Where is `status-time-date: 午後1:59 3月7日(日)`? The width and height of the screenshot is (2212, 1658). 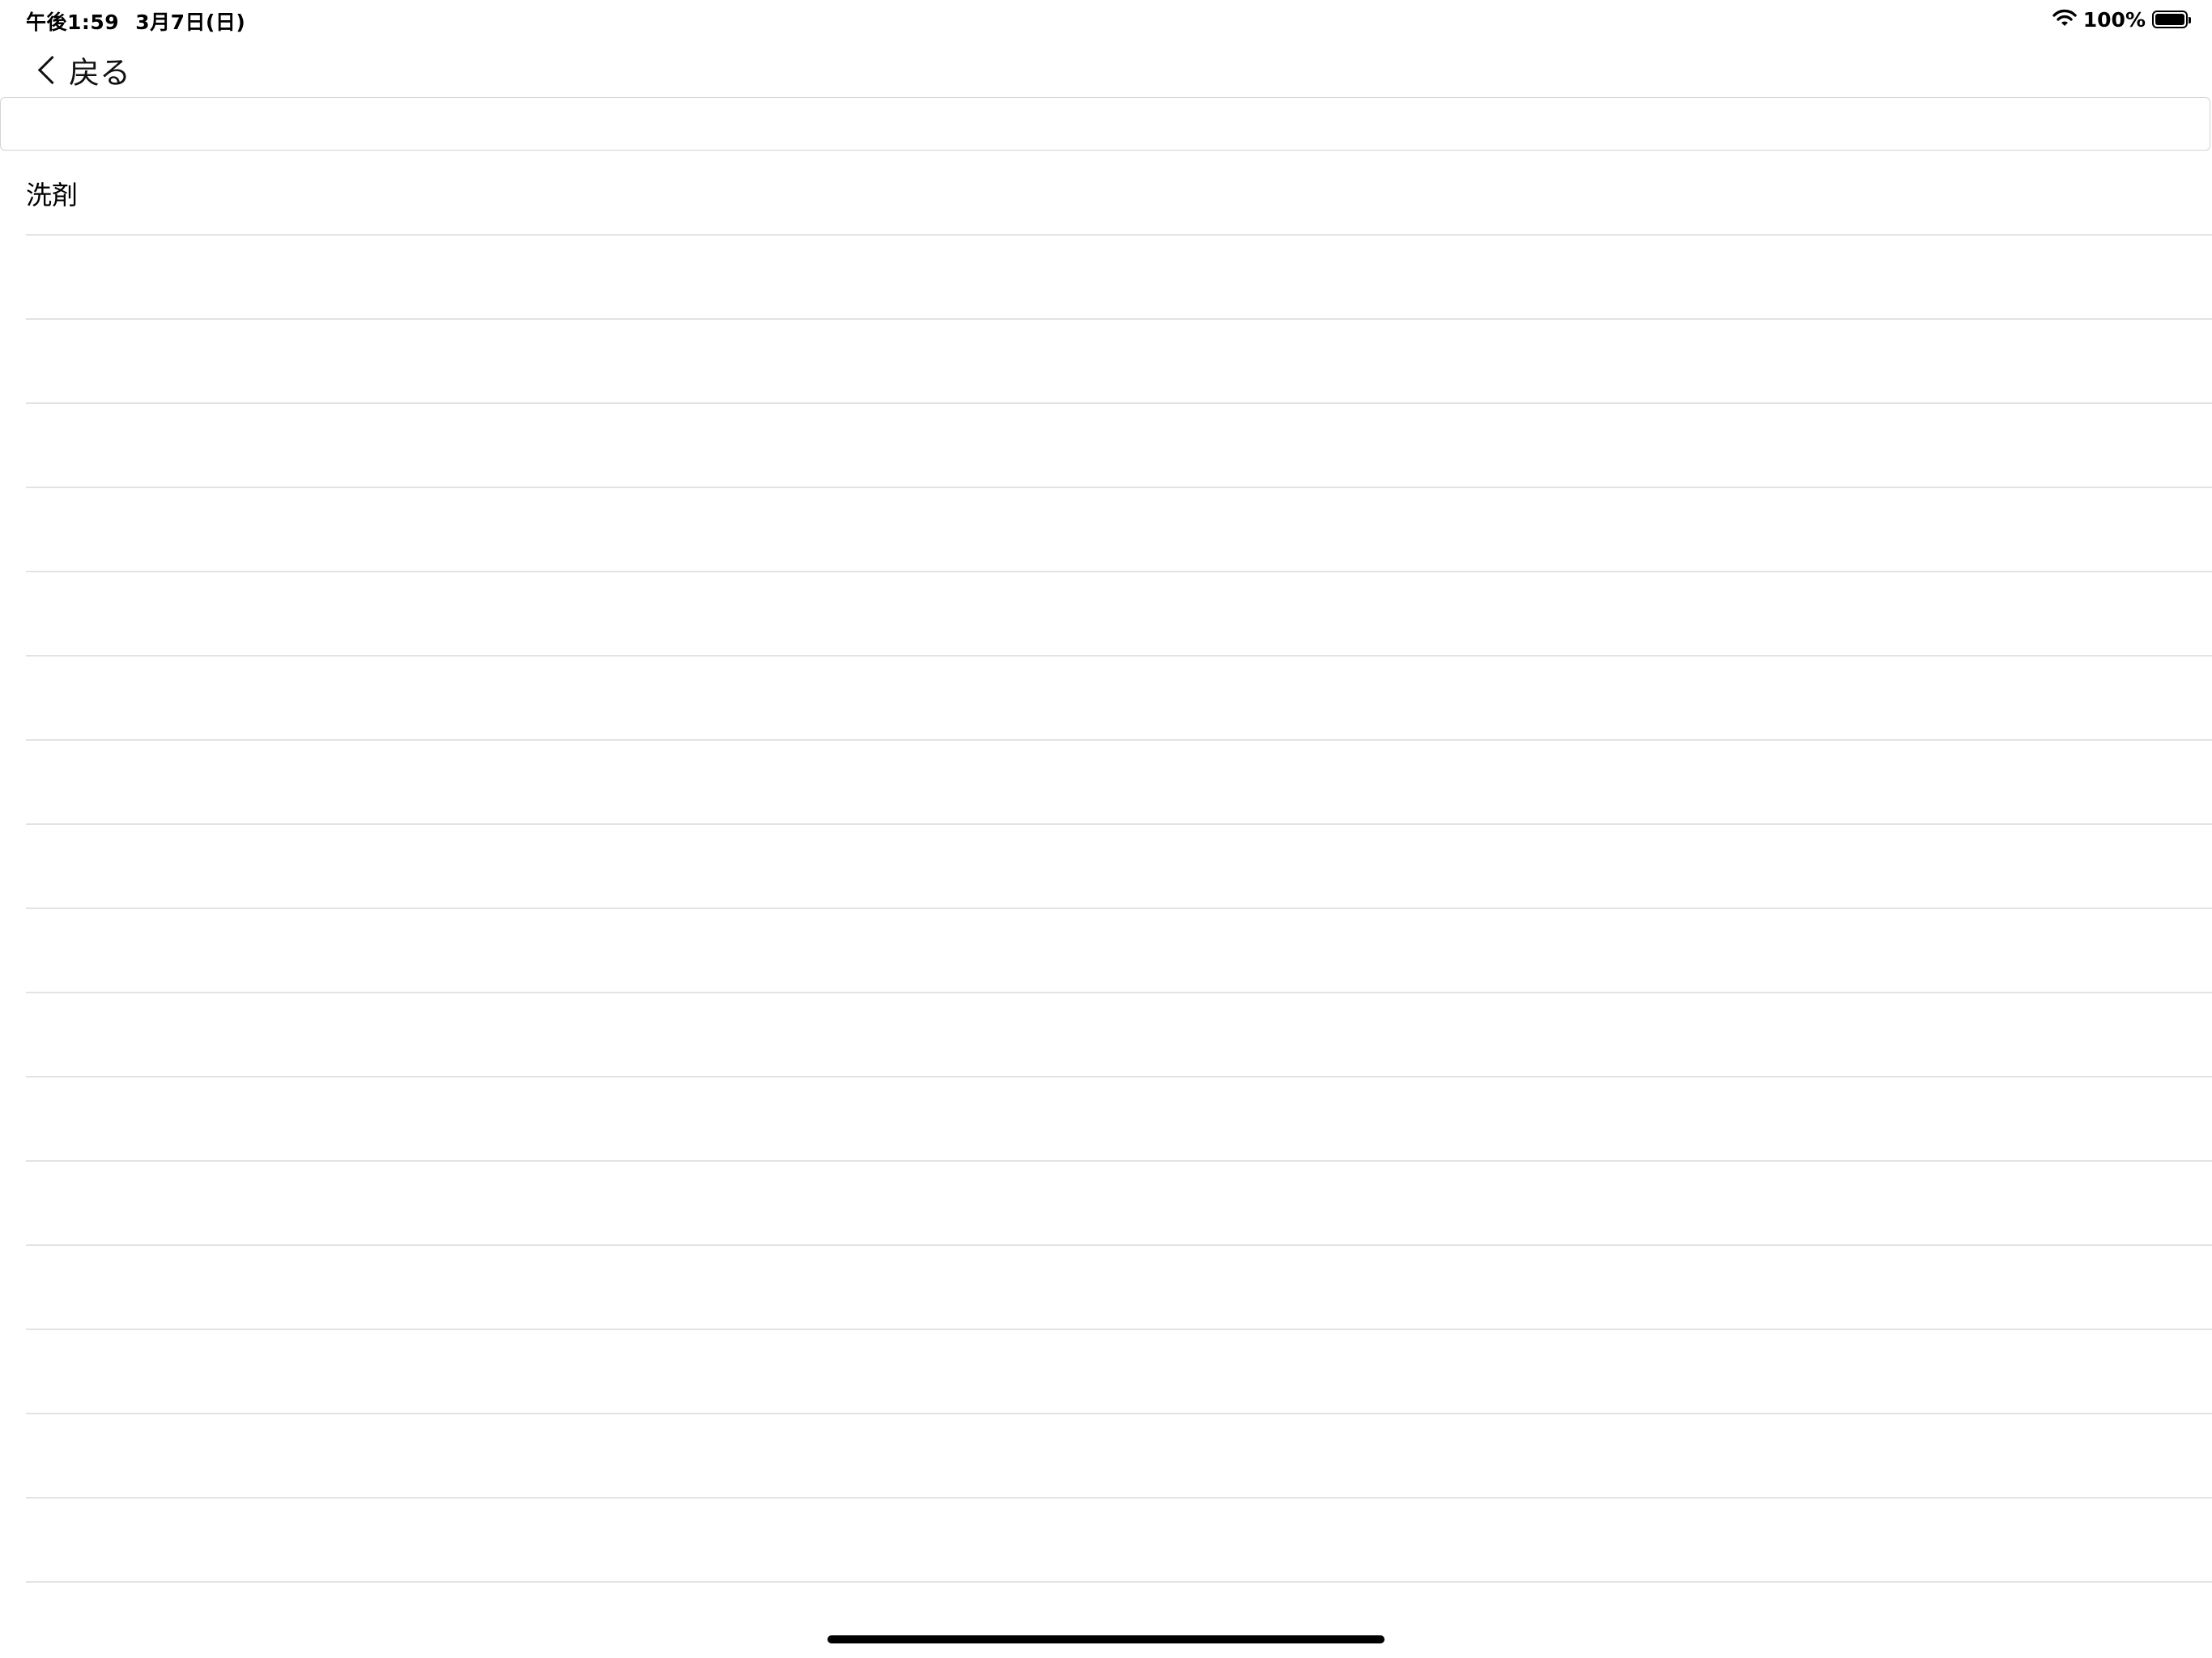 status-time-date: 午後1:59 3月7日(日) is located at coordinates (136, 21).